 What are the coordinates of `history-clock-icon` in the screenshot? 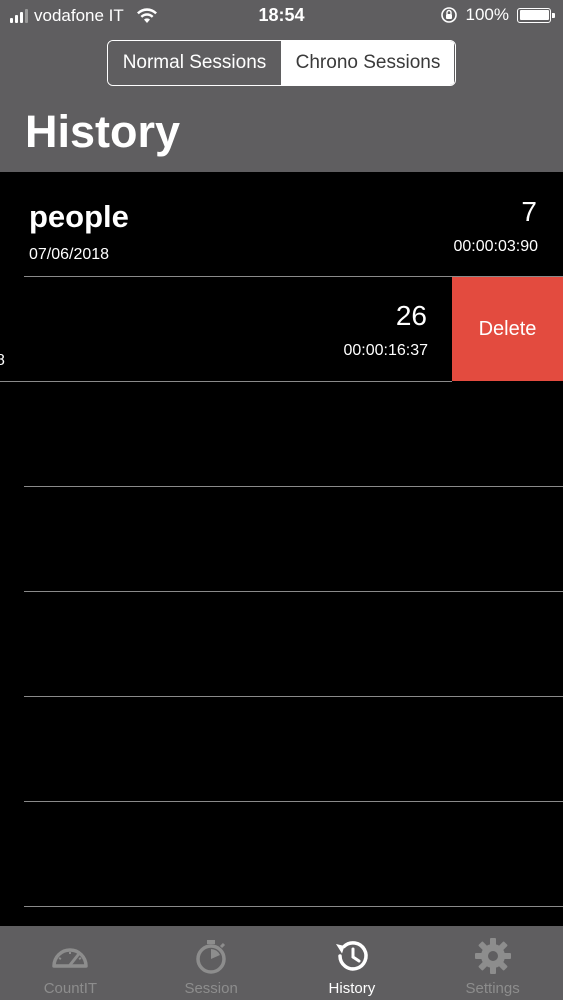 It's located at (351, 956).